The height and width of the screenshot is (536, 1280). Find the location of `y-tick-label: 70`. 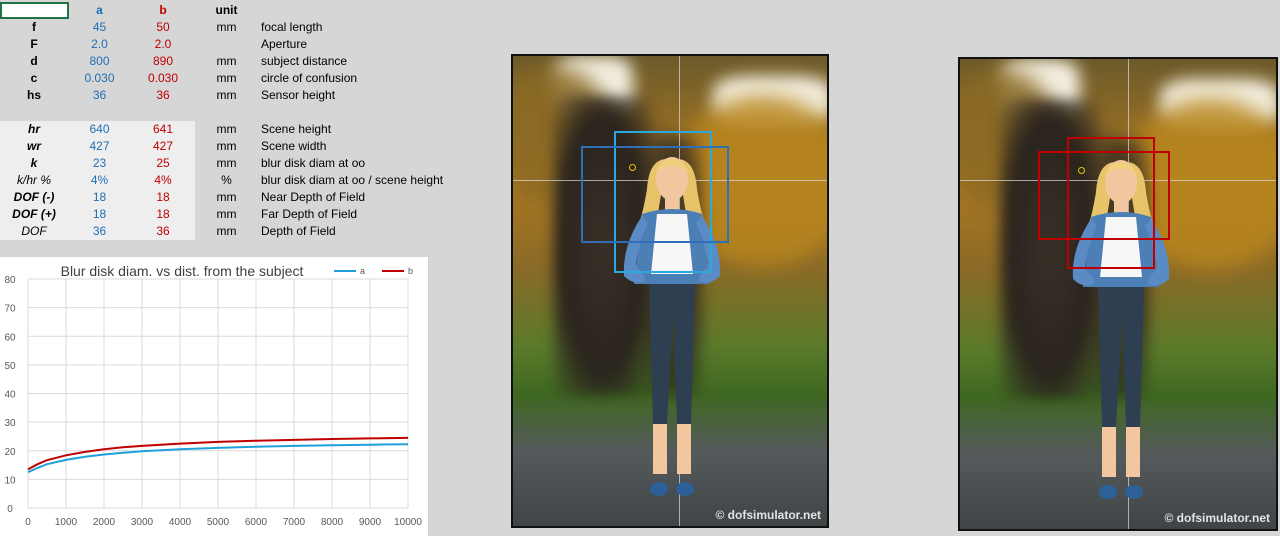

y-tick-label: 70 is located at coordinates (10, 309).